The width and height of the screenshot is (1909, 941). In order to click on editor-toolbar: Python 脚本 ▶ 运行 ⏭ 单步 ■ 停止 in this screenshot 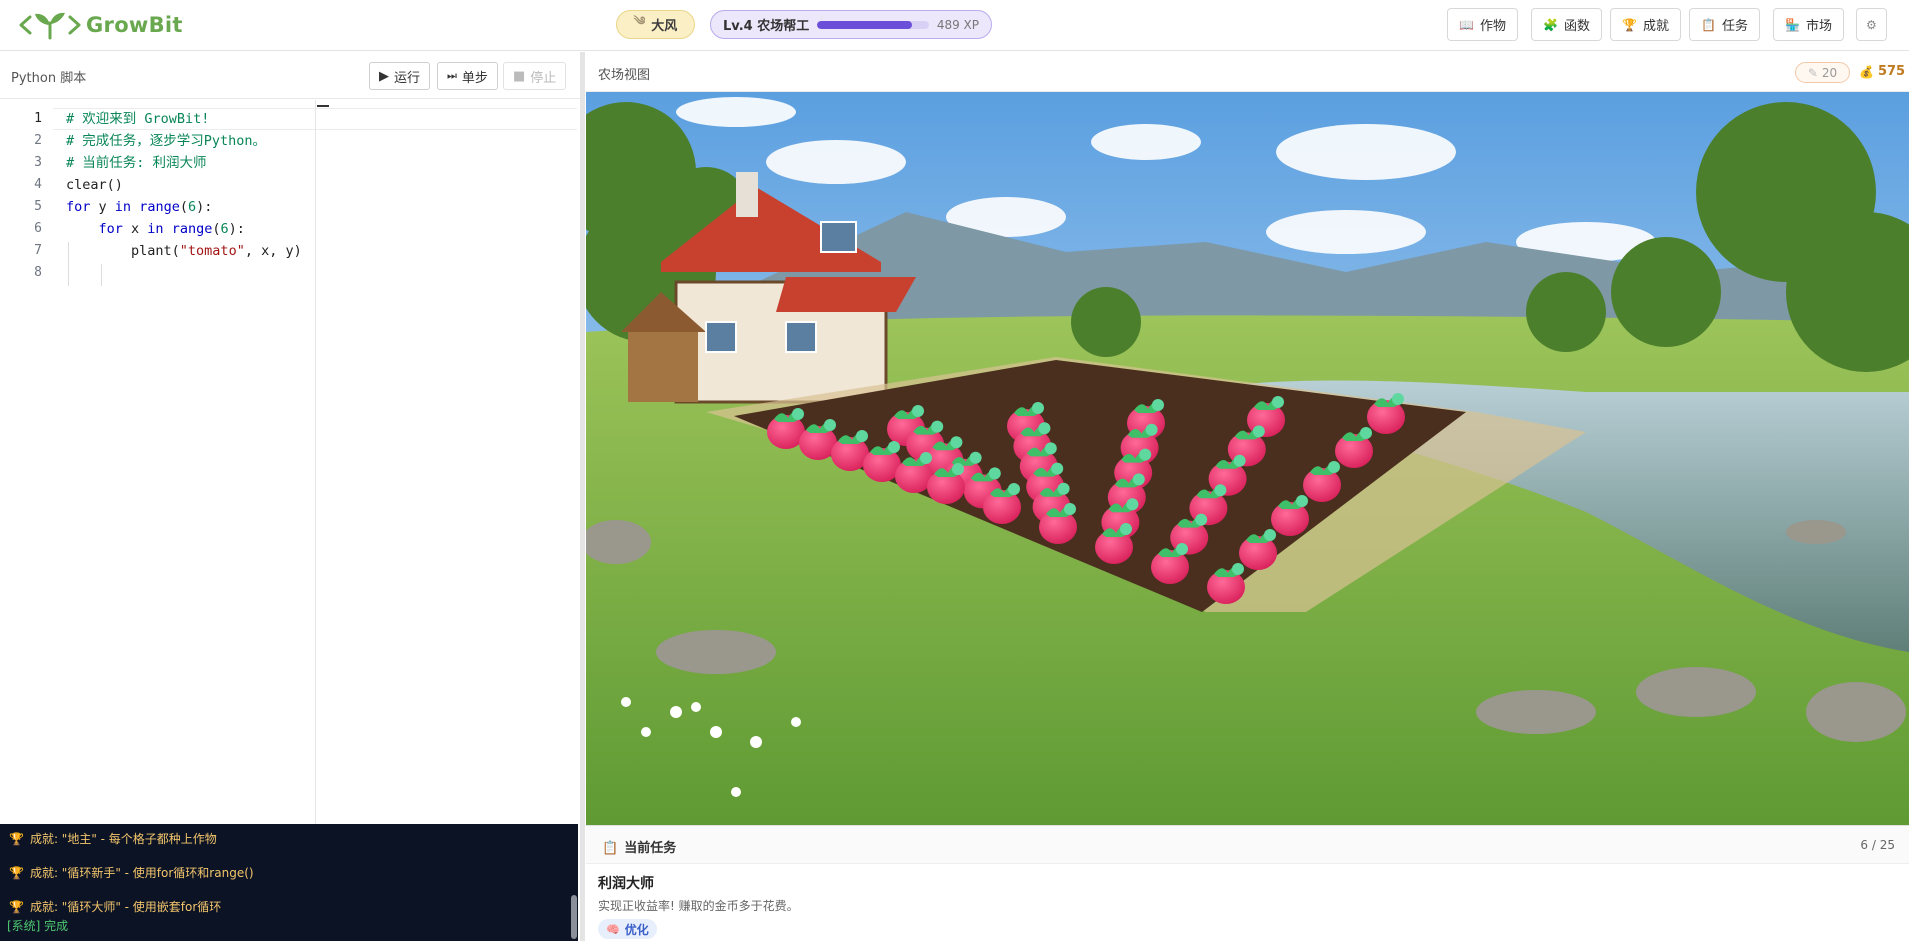, I will do `click(290, 75)`.